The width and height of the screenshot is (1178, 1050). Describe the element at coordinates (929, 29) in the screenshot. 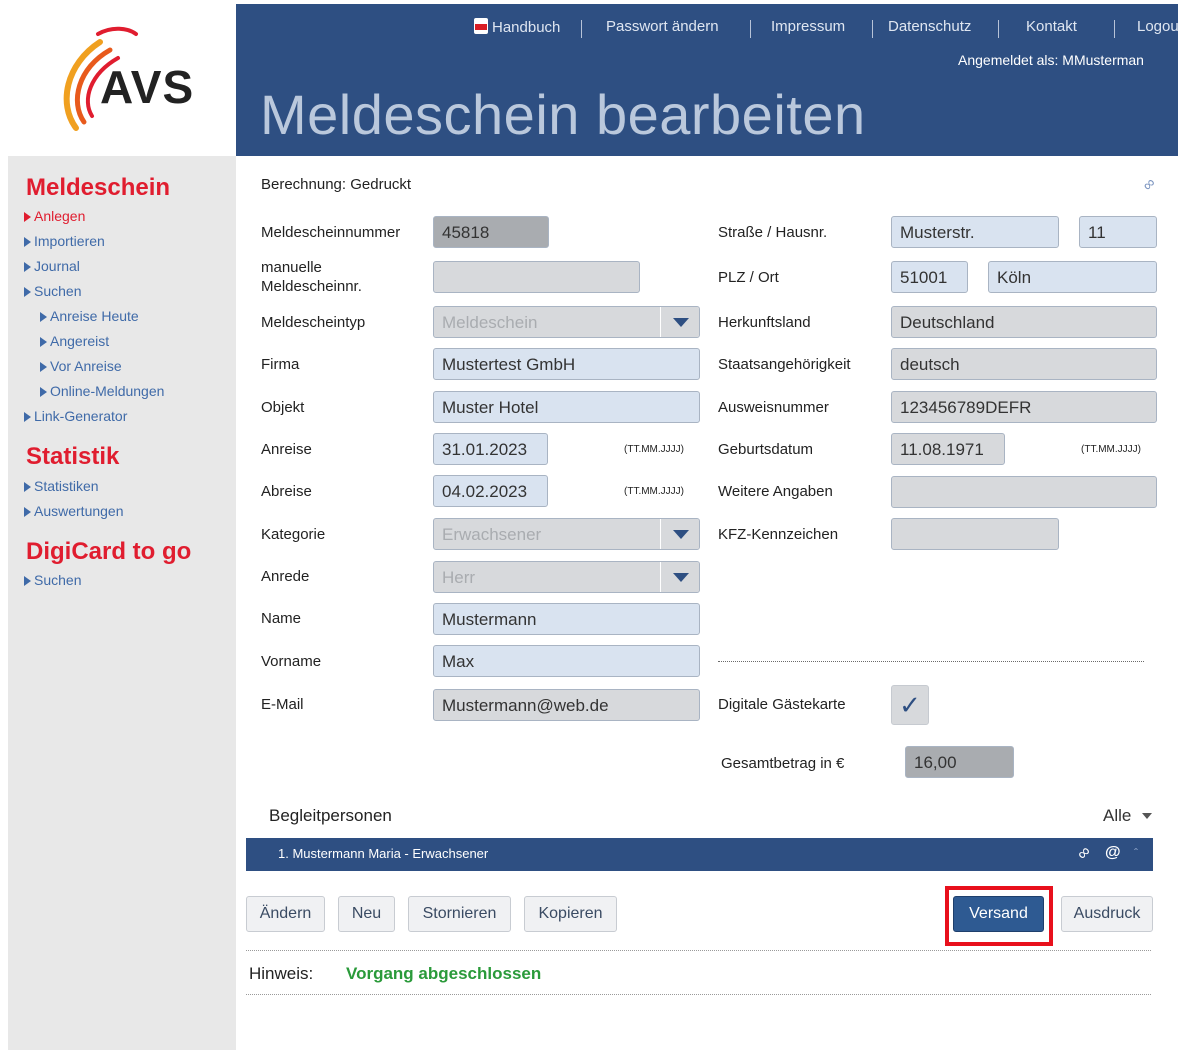

I see `nav-datenschutz: Datenschutz` at that location.